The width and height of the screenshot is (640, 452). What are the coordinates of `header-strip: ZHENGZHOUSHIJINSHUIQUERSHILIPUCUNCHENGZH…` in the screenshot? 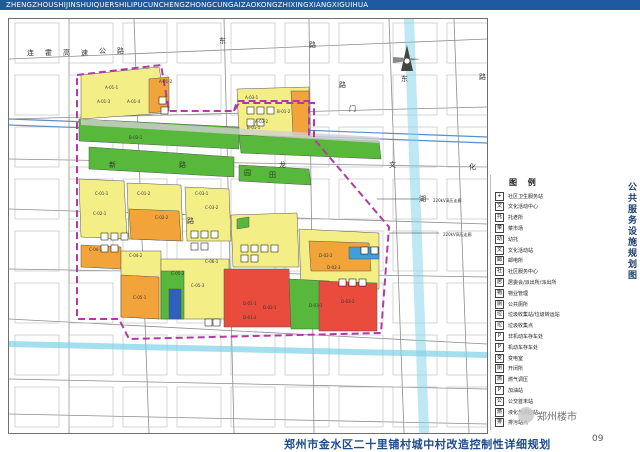 It's located at (320, 5).